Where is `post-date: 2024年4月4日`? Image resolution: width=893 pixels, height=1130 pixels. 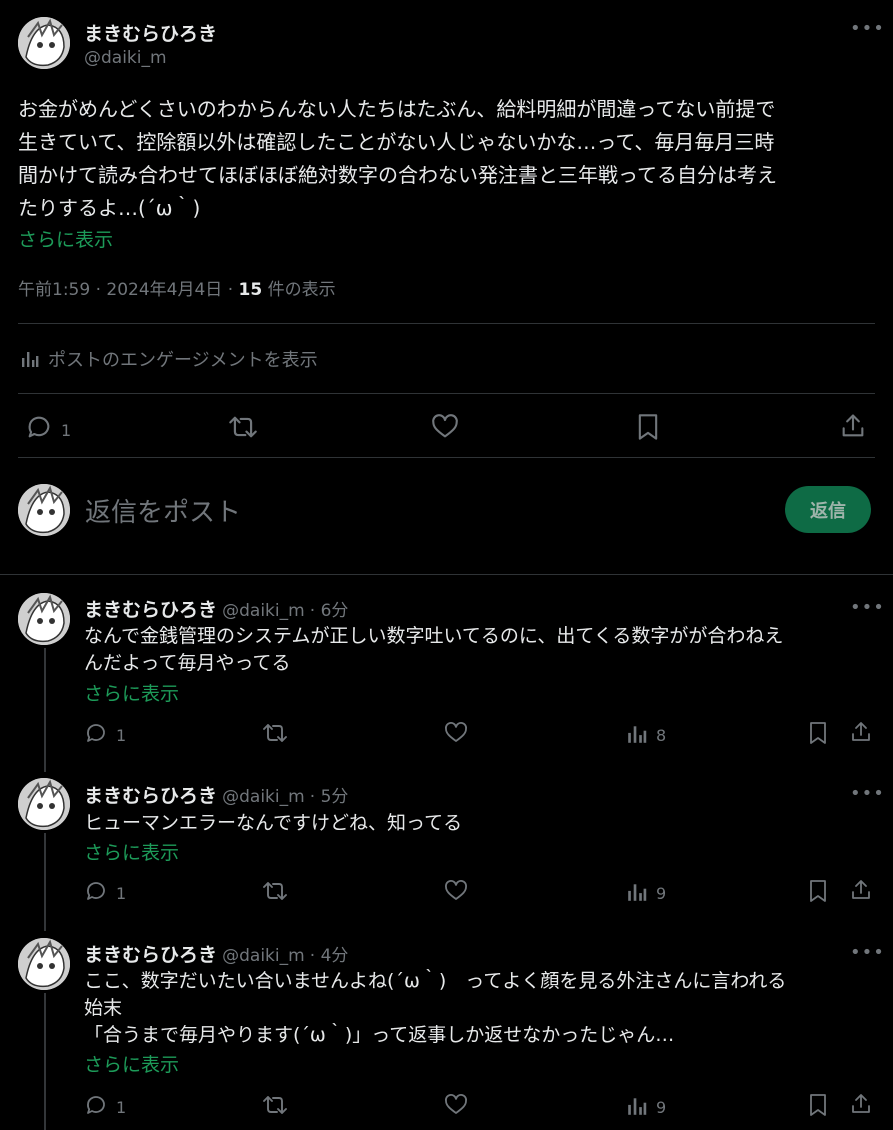 post-date: 2024年4月4日 is located at coordinates (164, 290).